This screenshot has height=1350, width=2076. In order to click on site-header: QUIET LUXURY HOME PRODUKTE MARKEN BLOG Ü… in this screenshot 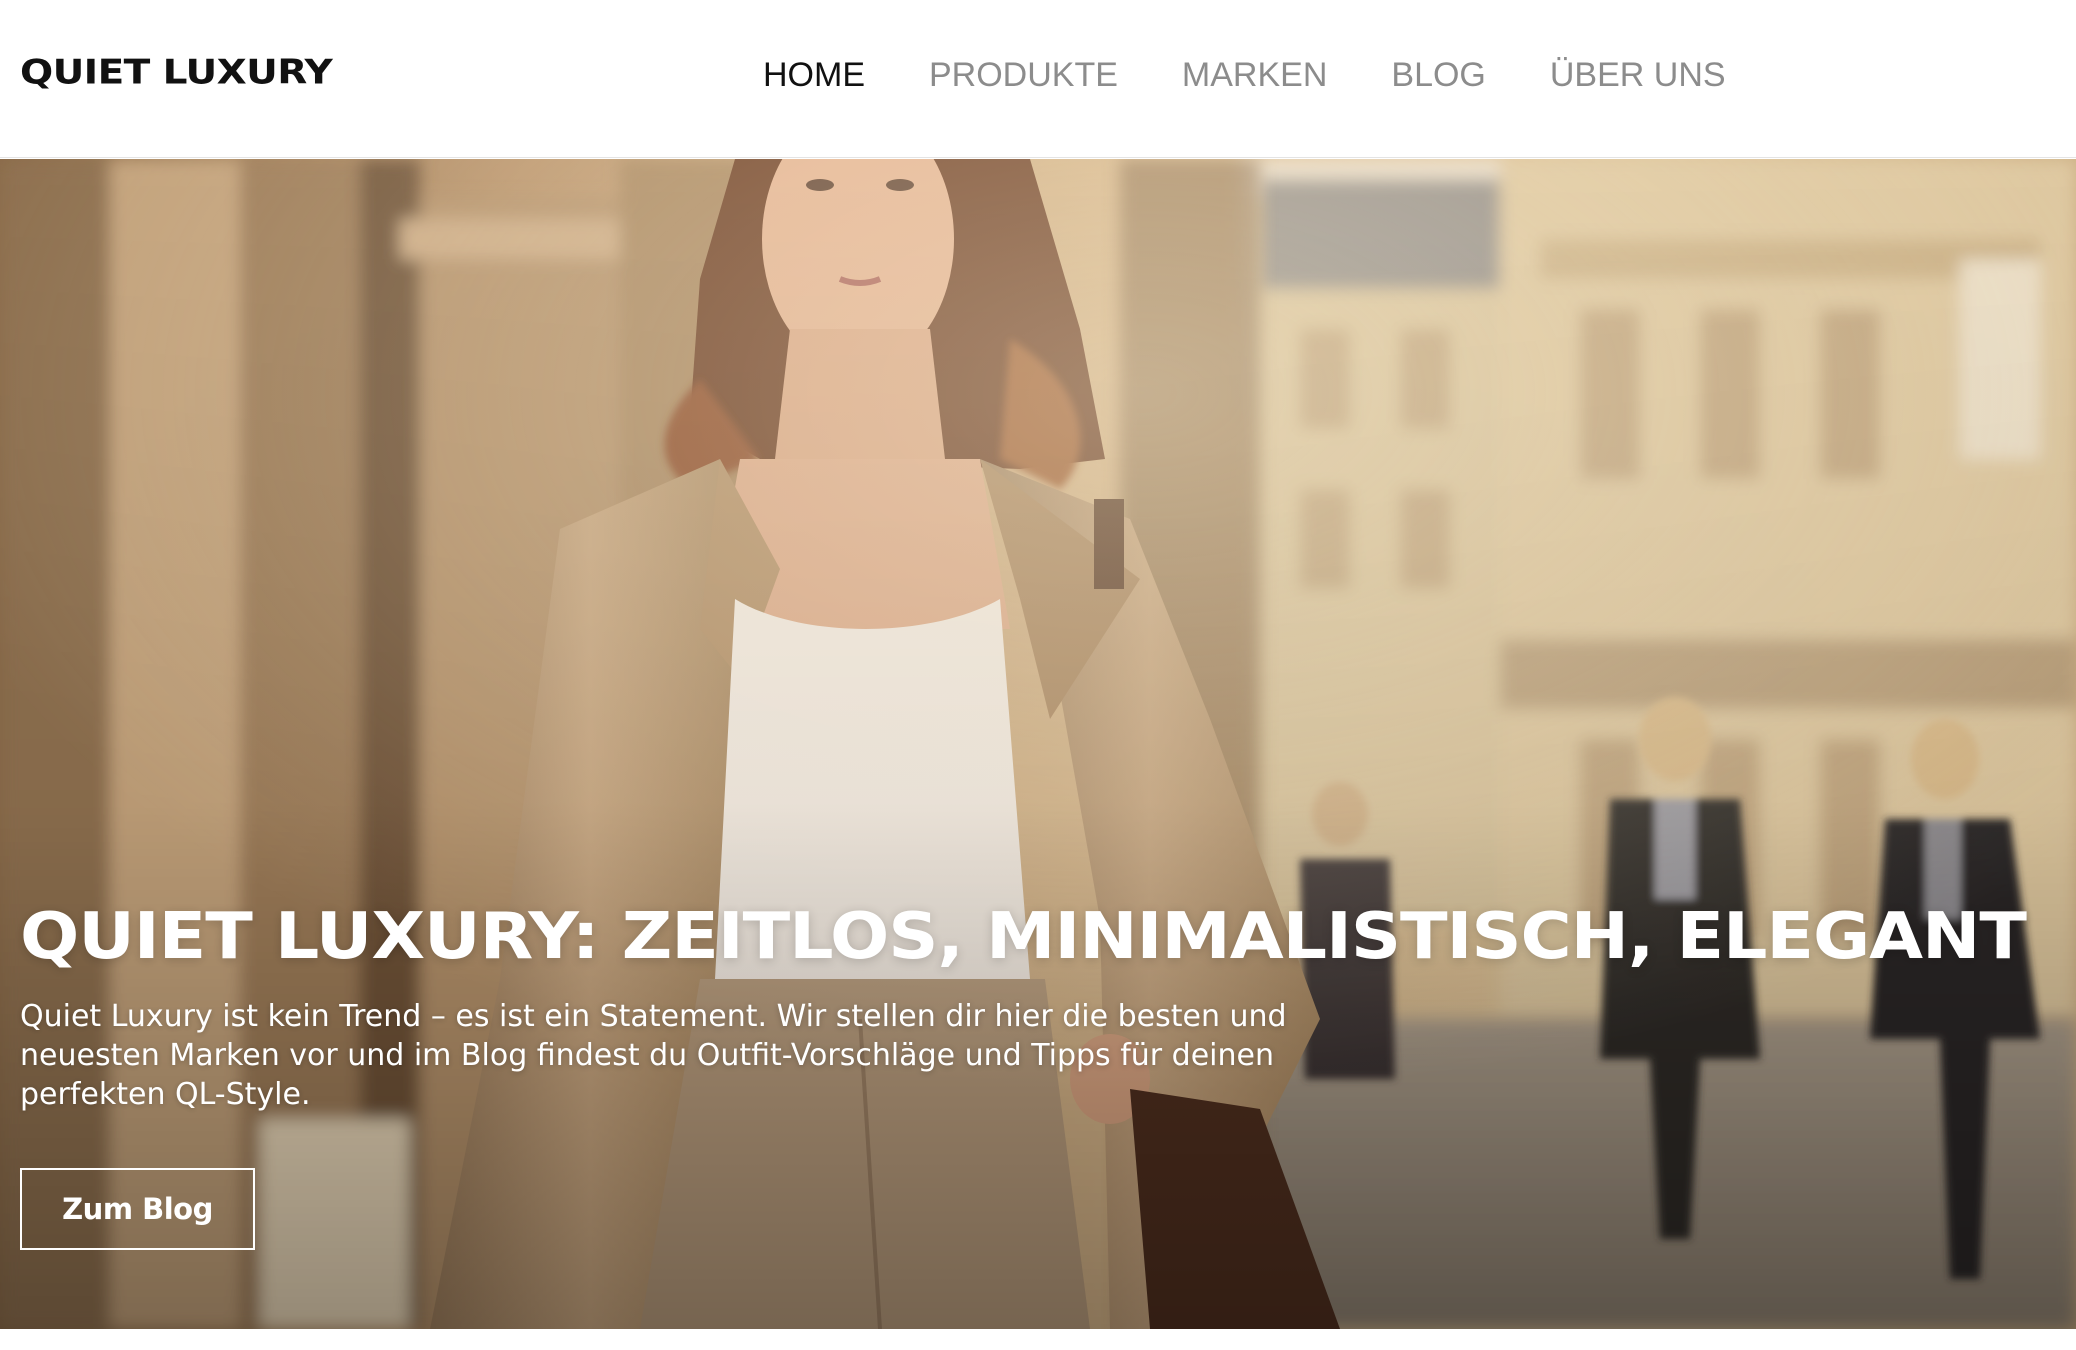, I will do `click(1038, 79)`.